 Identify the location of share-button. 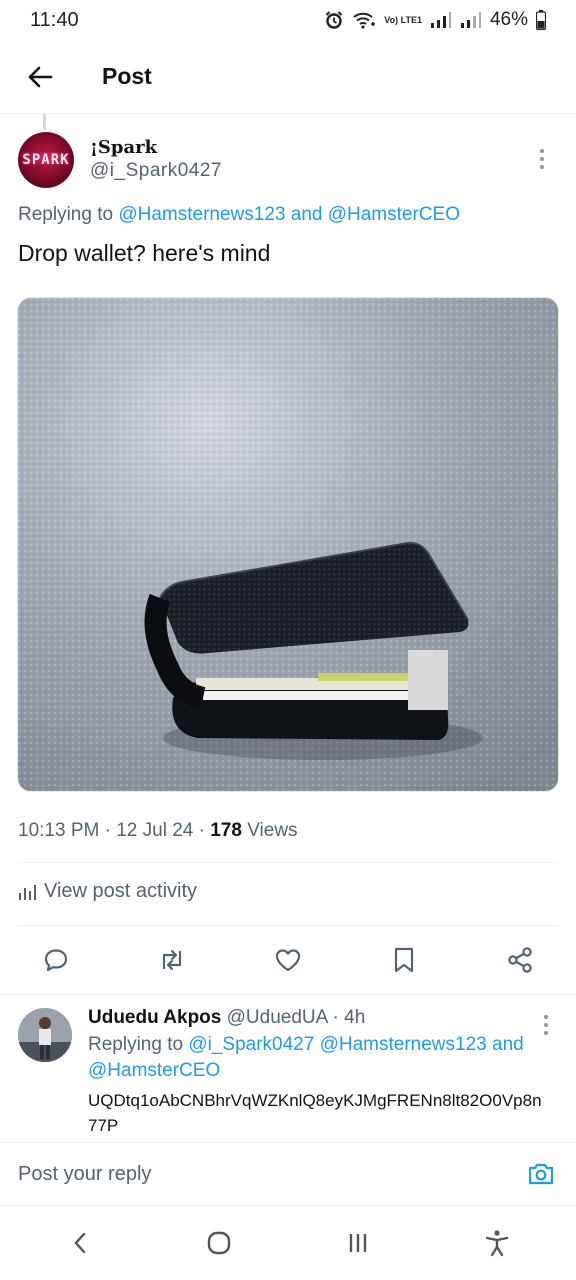
(520, 960).